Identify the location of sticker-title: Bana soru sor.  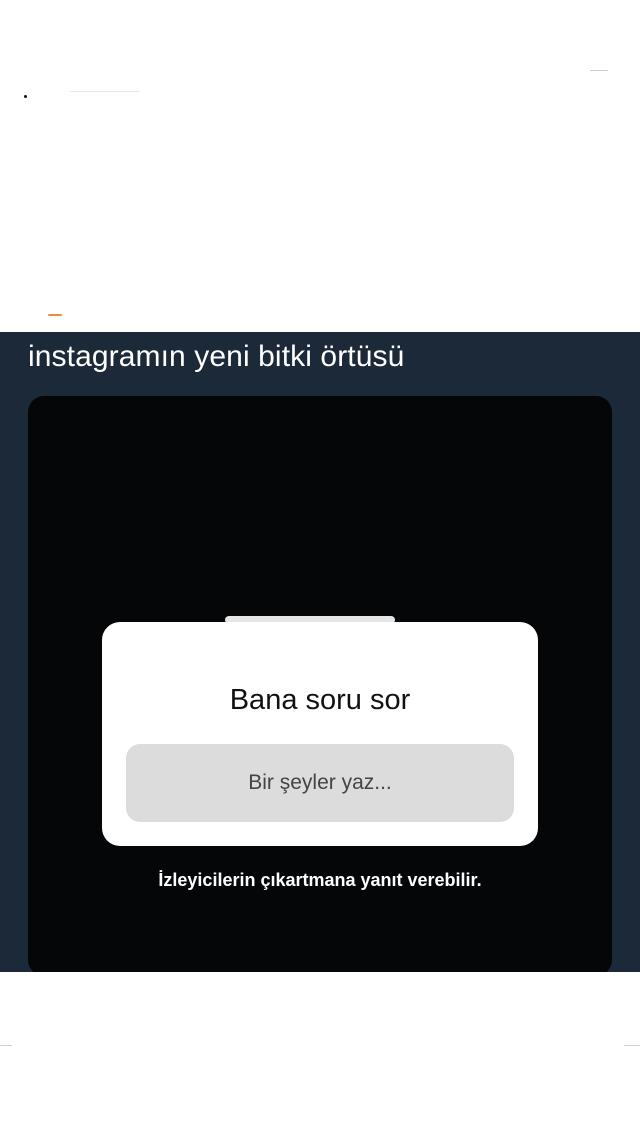
(320, 700).